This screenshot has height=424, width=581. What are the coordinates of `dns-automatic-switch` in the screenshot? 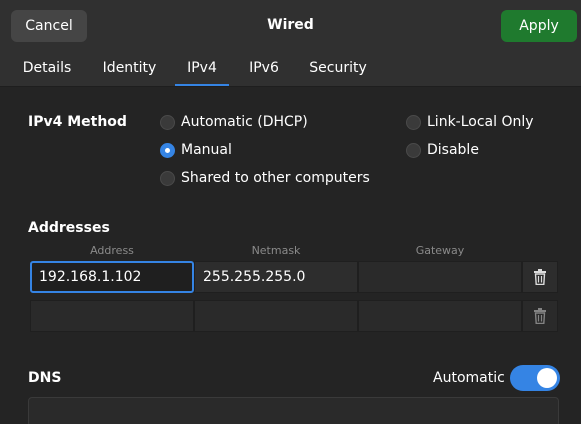 It's located at (535, 378).